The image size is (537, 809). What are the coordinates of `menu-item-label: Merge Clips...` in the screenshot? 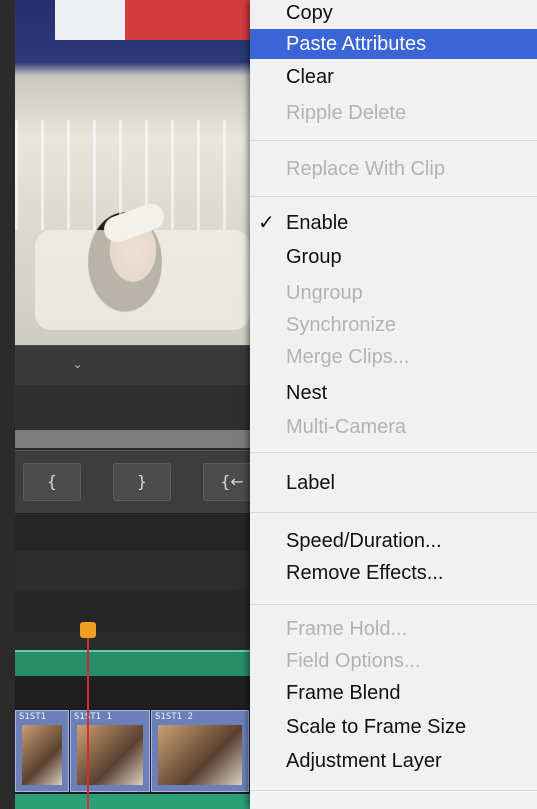 It's located at (348, 357).